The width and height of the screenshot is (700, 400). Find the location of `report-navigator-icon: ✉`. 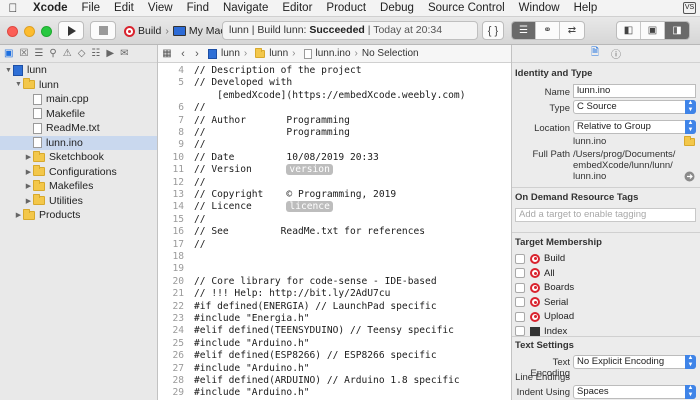

report-navigator-icon: ✉ is located at coordinates (124, 53).